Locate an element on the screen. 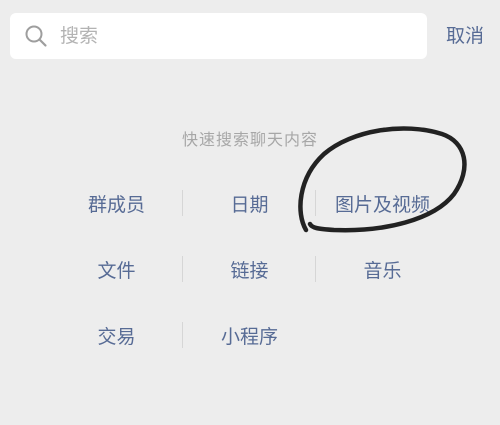 The height and width of the screenshot is (425, 500). category-row: 文件 链接 音乐 is located at coordinates (250, 269).